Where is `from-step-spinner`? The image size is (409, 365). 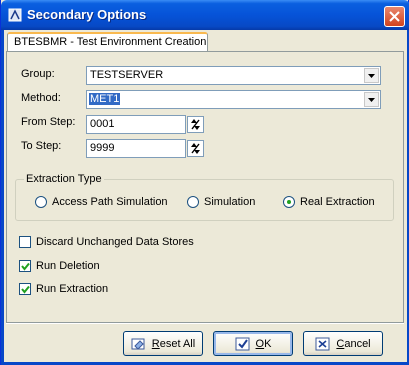
from-step-spinner is located at coordinates (195, 124).